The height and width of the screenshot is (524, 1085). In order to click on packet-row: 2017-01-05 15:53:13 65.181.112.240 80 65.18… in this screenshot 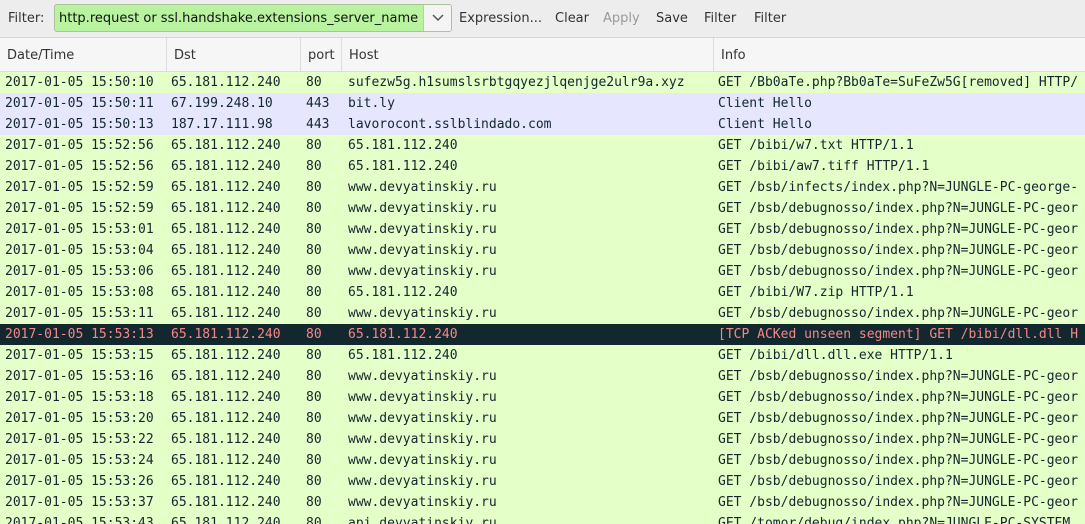, I will do `click(542, 334)`.